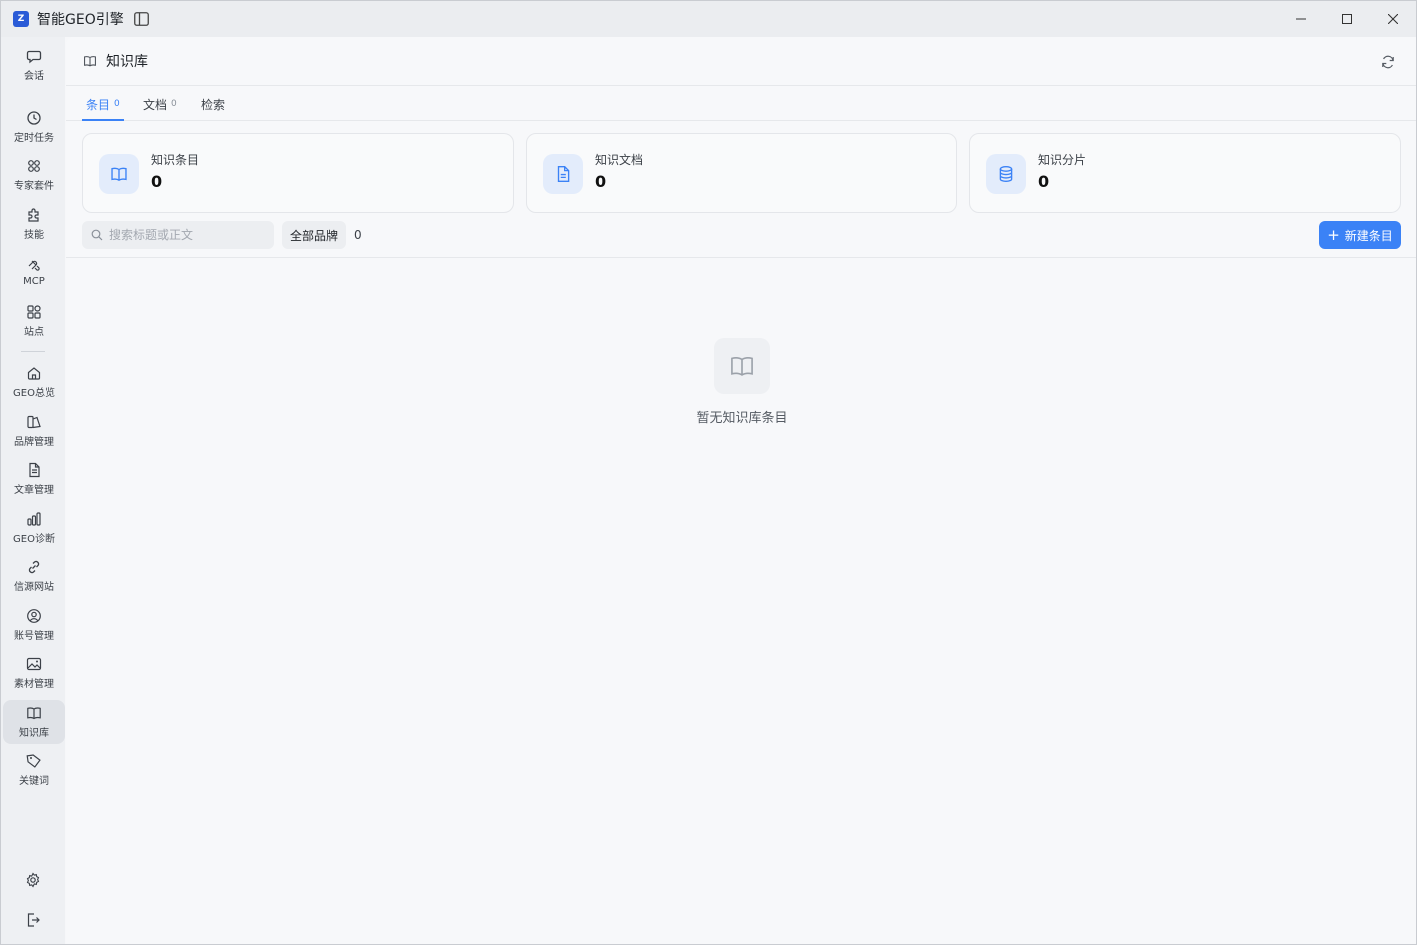 The height and width of the screenshot is (945, 1417). I want to click on chat-icon, so click(34, 57).